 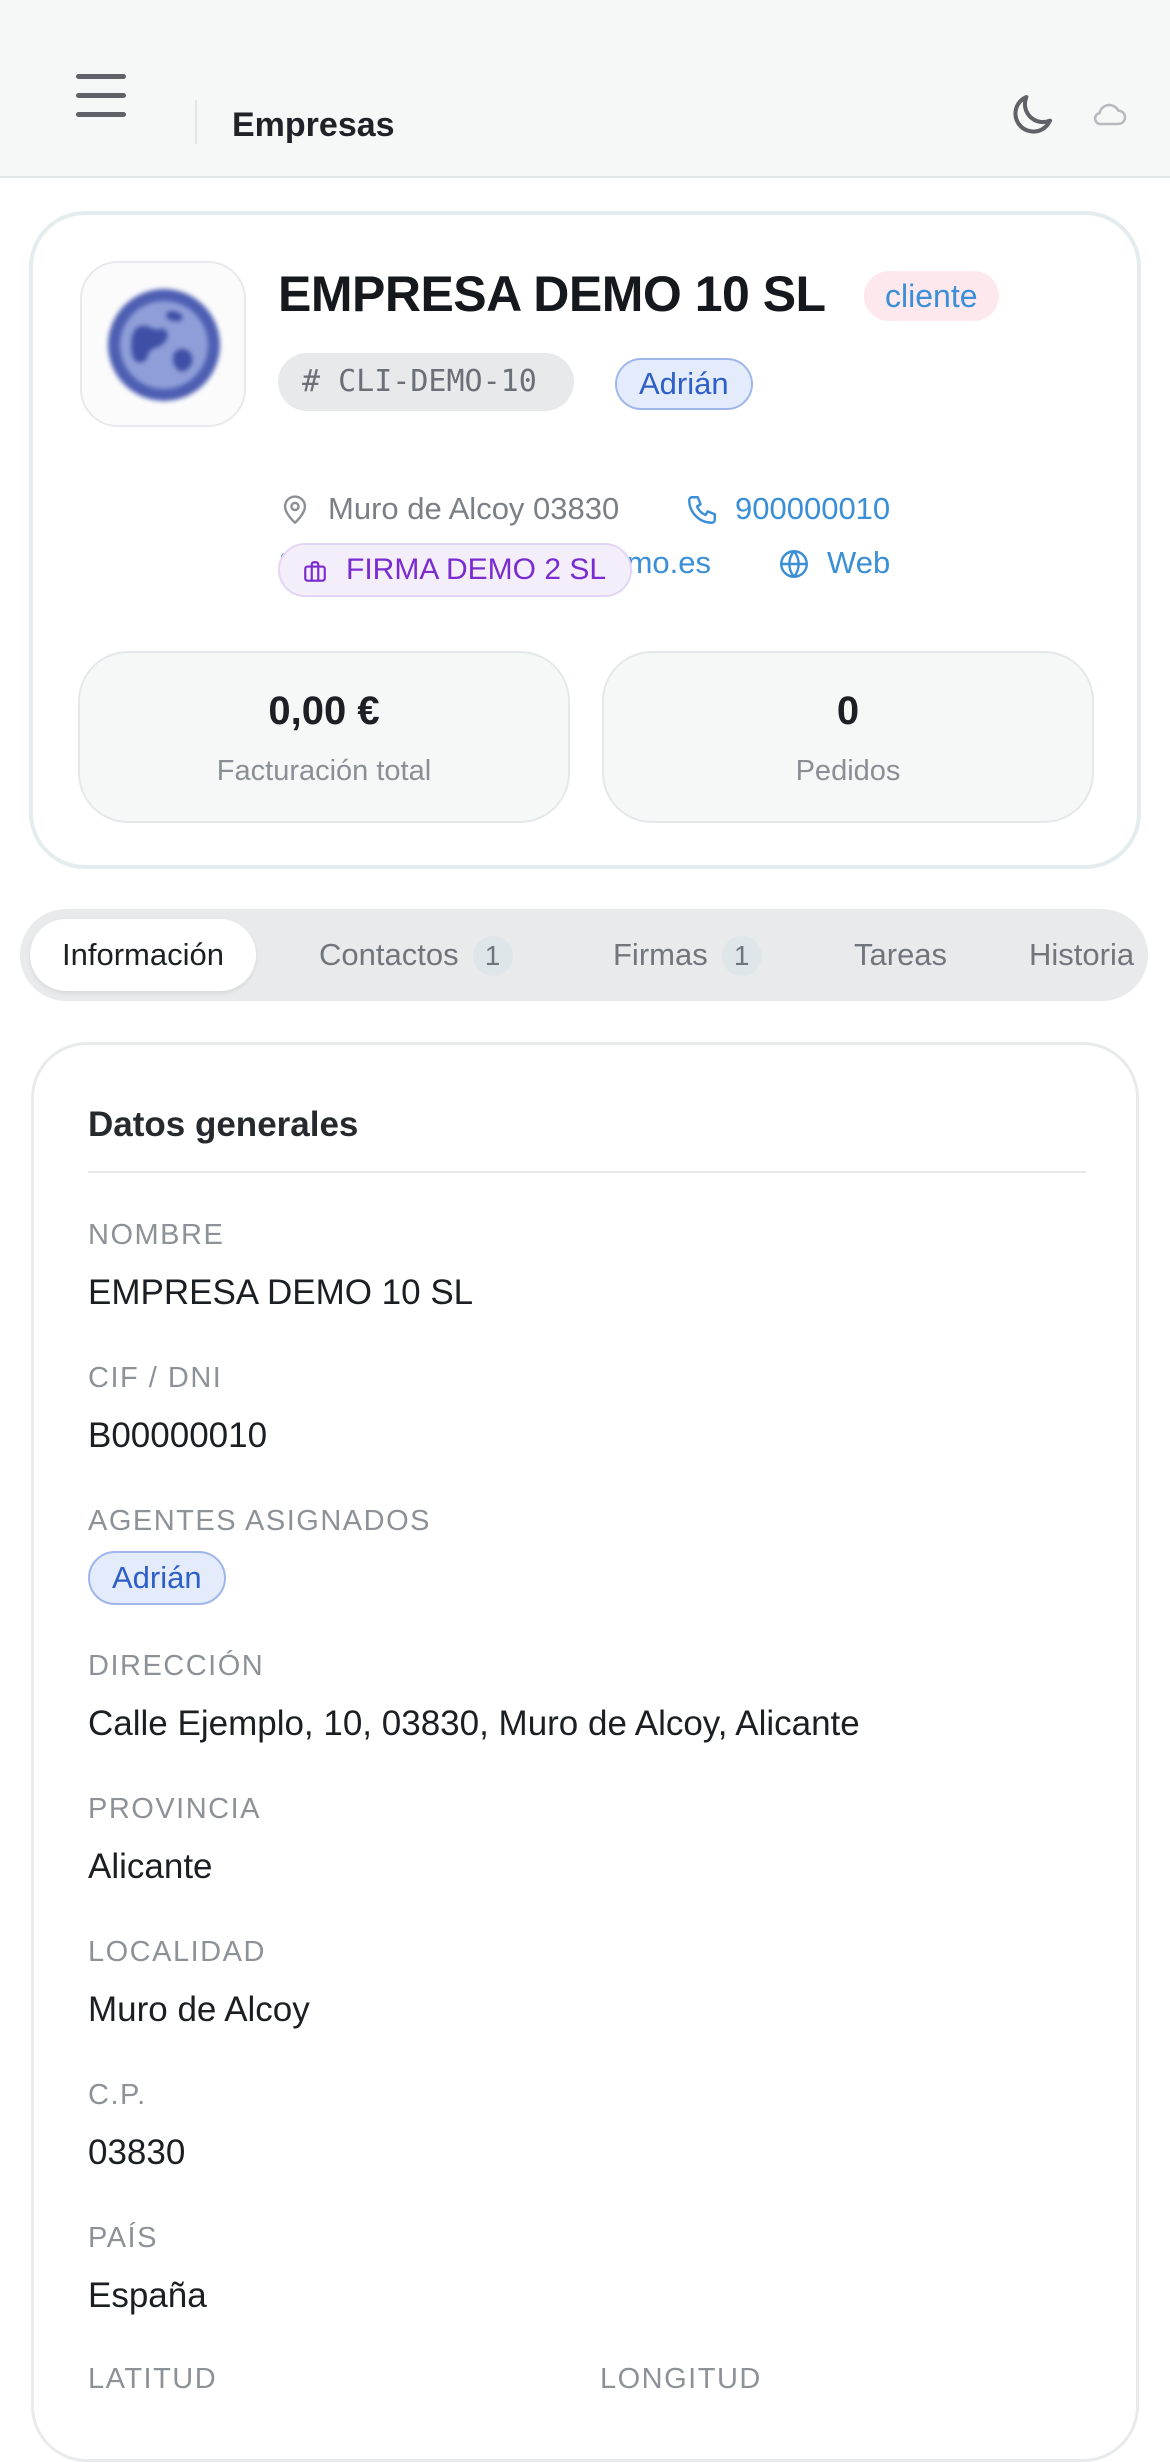 What do you see at coordinates (315, 571) in the screenshot?
I see `briefcase-icon` at bounding box center [315, 571].